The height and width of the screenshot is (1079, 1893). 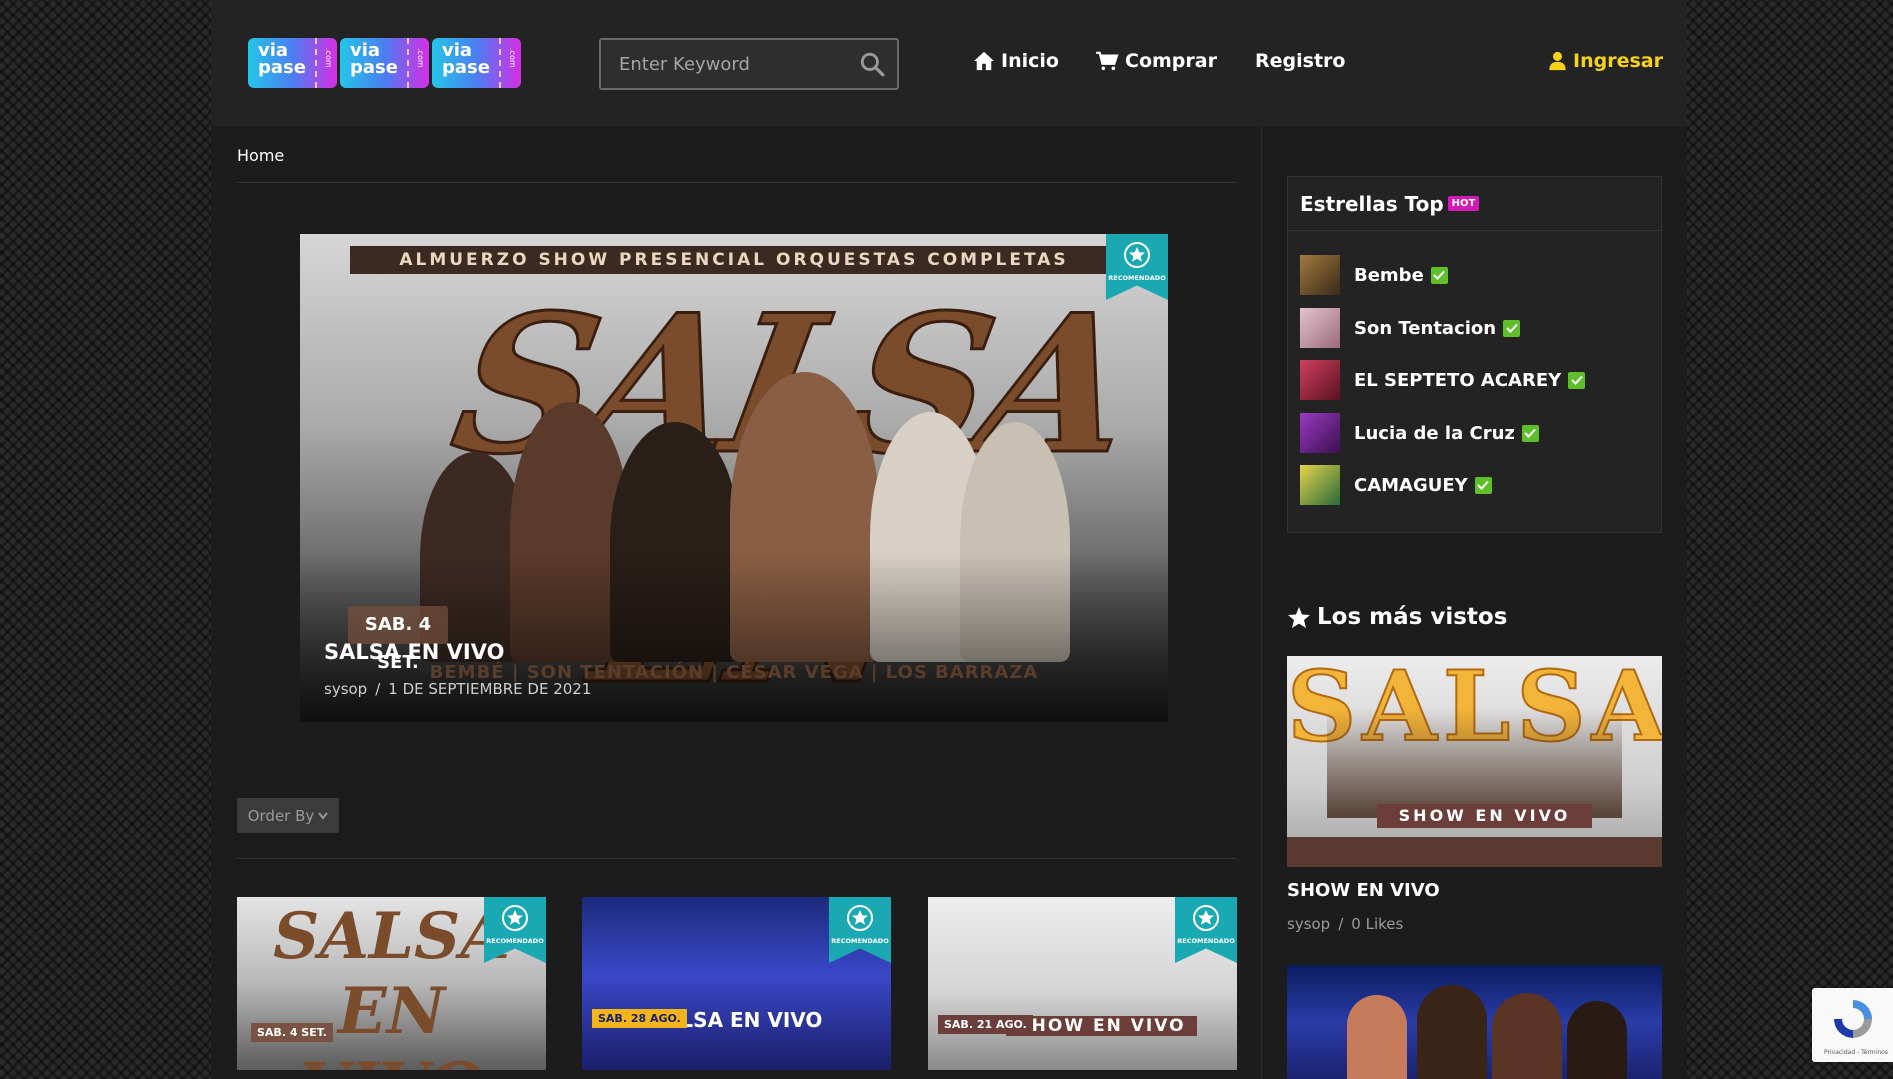 I want to click on hero-date: 1 DE SEPTIEMBRE DE 2021, so click(x=490, y=689).